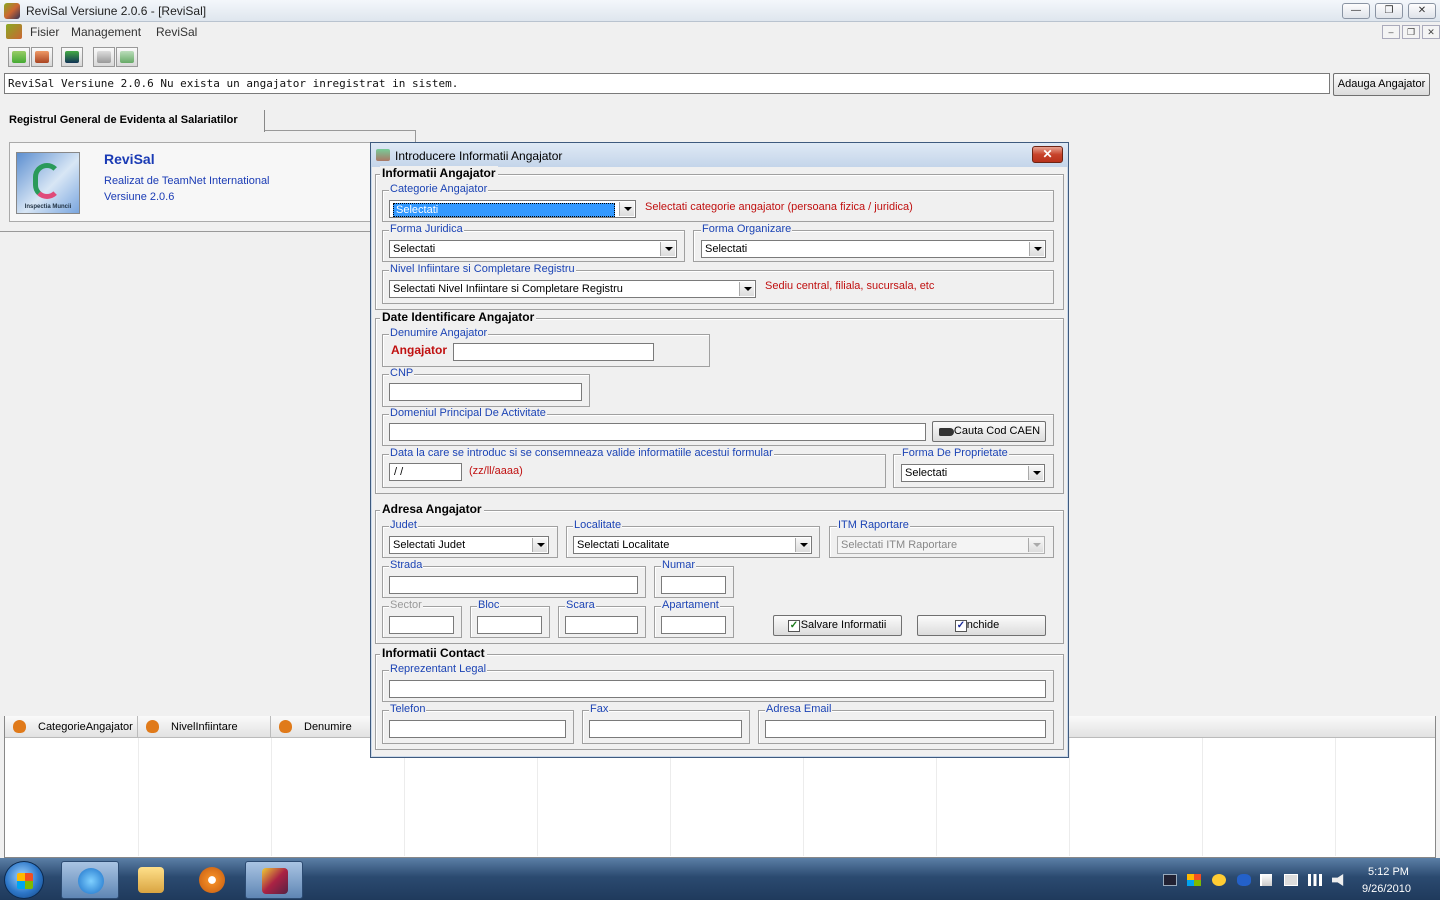 The width and height of the screenshot is (1440, 900). I want to click on taskbar-revisal, so click(274, 880).